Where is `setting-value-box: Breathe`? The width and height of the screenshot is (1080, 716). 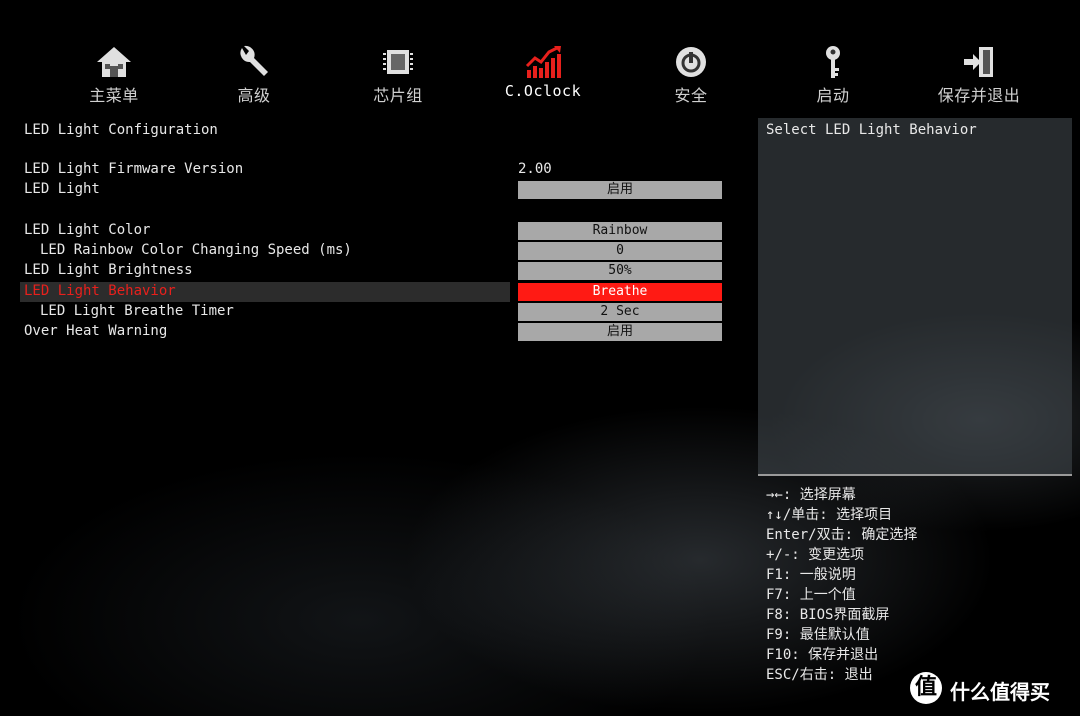
setting-value-box: Breathe is located at coordinates (620, 292).